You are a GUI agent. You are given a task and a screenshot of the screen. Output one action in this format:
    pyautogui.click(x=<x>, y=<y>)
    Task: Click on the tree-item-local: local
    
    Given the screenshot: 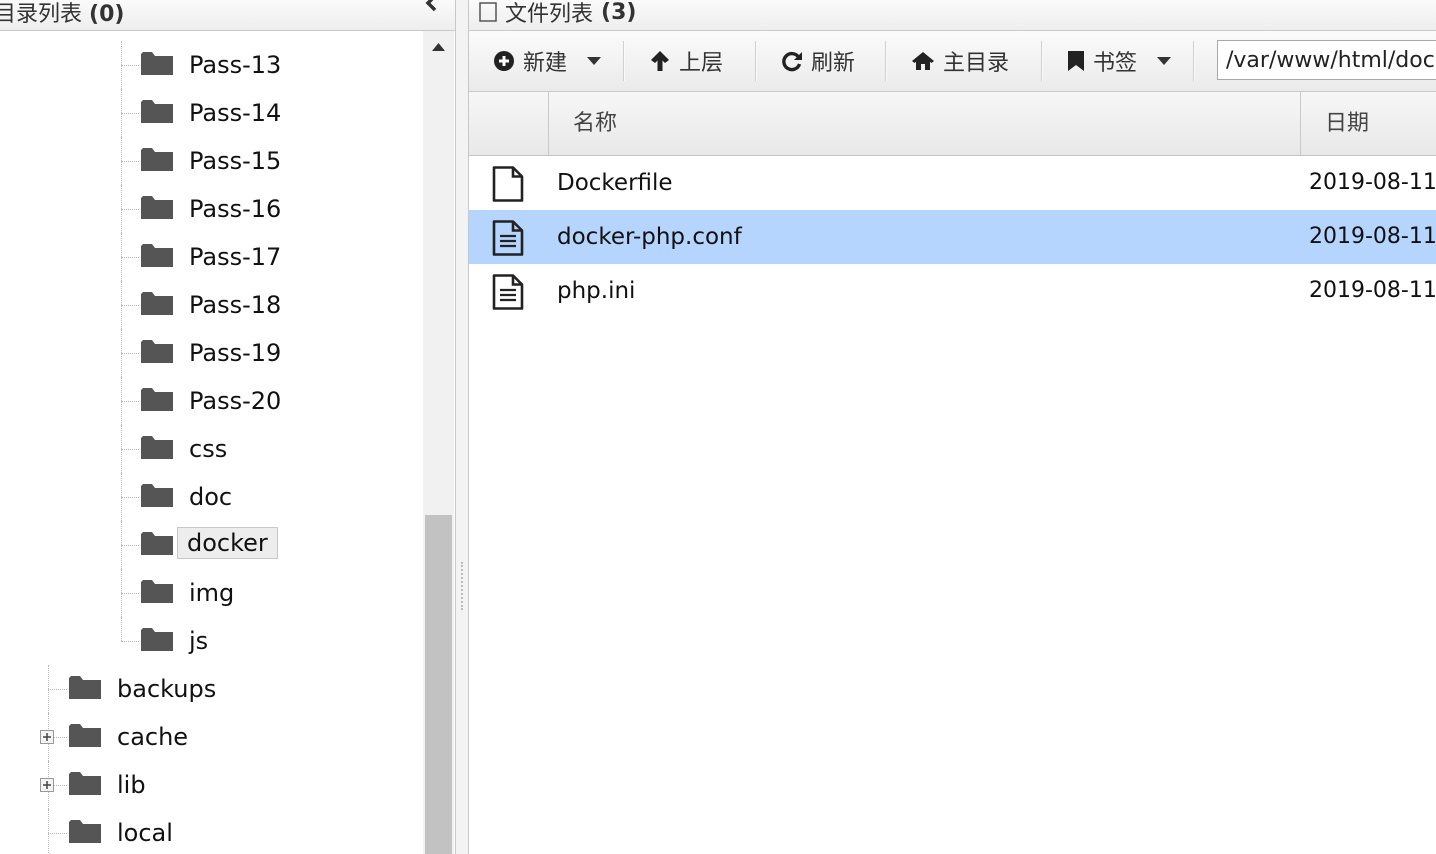 What is the action you would take?
    pyautogui.click(x=211, y=831)
    